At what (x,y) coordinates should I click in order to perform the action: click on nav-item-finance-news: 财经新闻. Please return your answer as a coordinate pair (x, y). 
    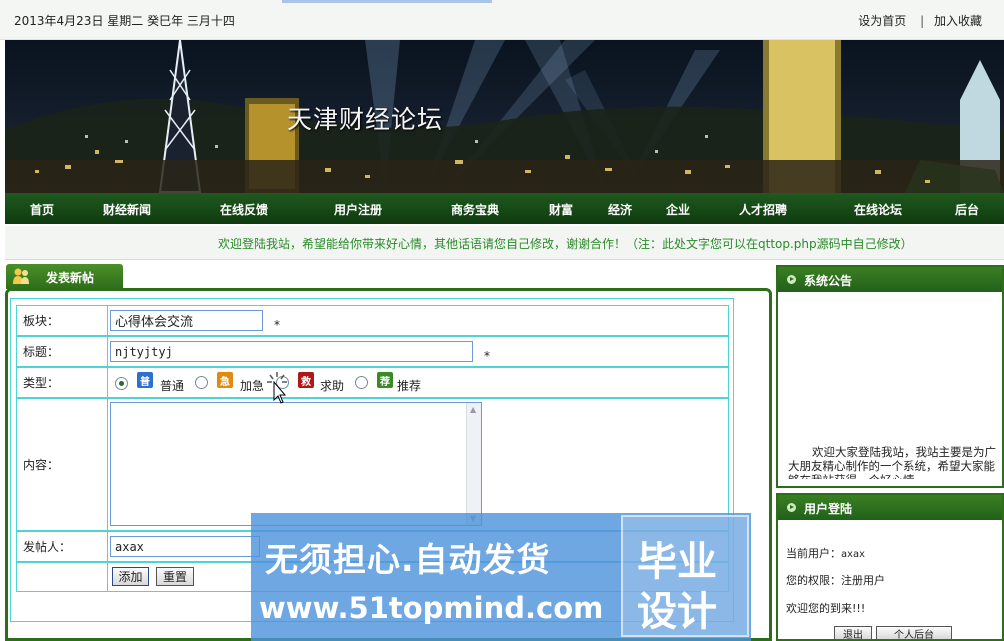
    Looking at the image, I should click on (127, 209).